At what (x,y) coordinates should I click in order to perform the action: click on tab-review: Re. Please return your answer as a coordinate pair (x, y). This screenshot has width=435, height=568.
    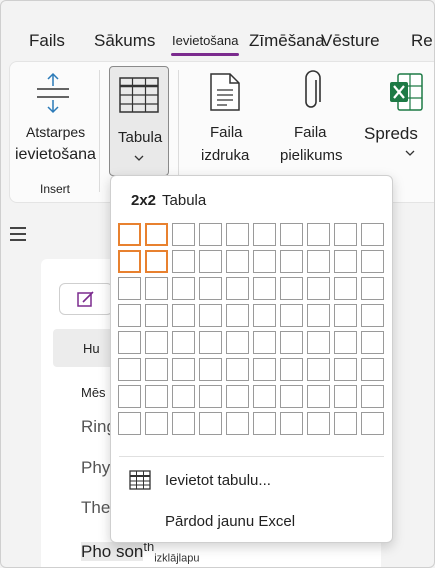
    Looking at the image, I should click on (422, 41).